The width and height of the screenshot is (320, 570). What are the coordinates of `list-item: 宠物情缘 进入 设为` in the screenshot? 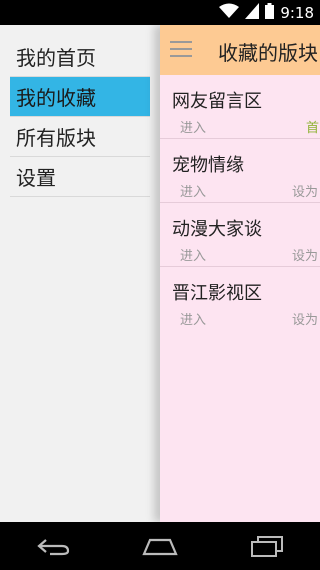 It's located at (240, 171).